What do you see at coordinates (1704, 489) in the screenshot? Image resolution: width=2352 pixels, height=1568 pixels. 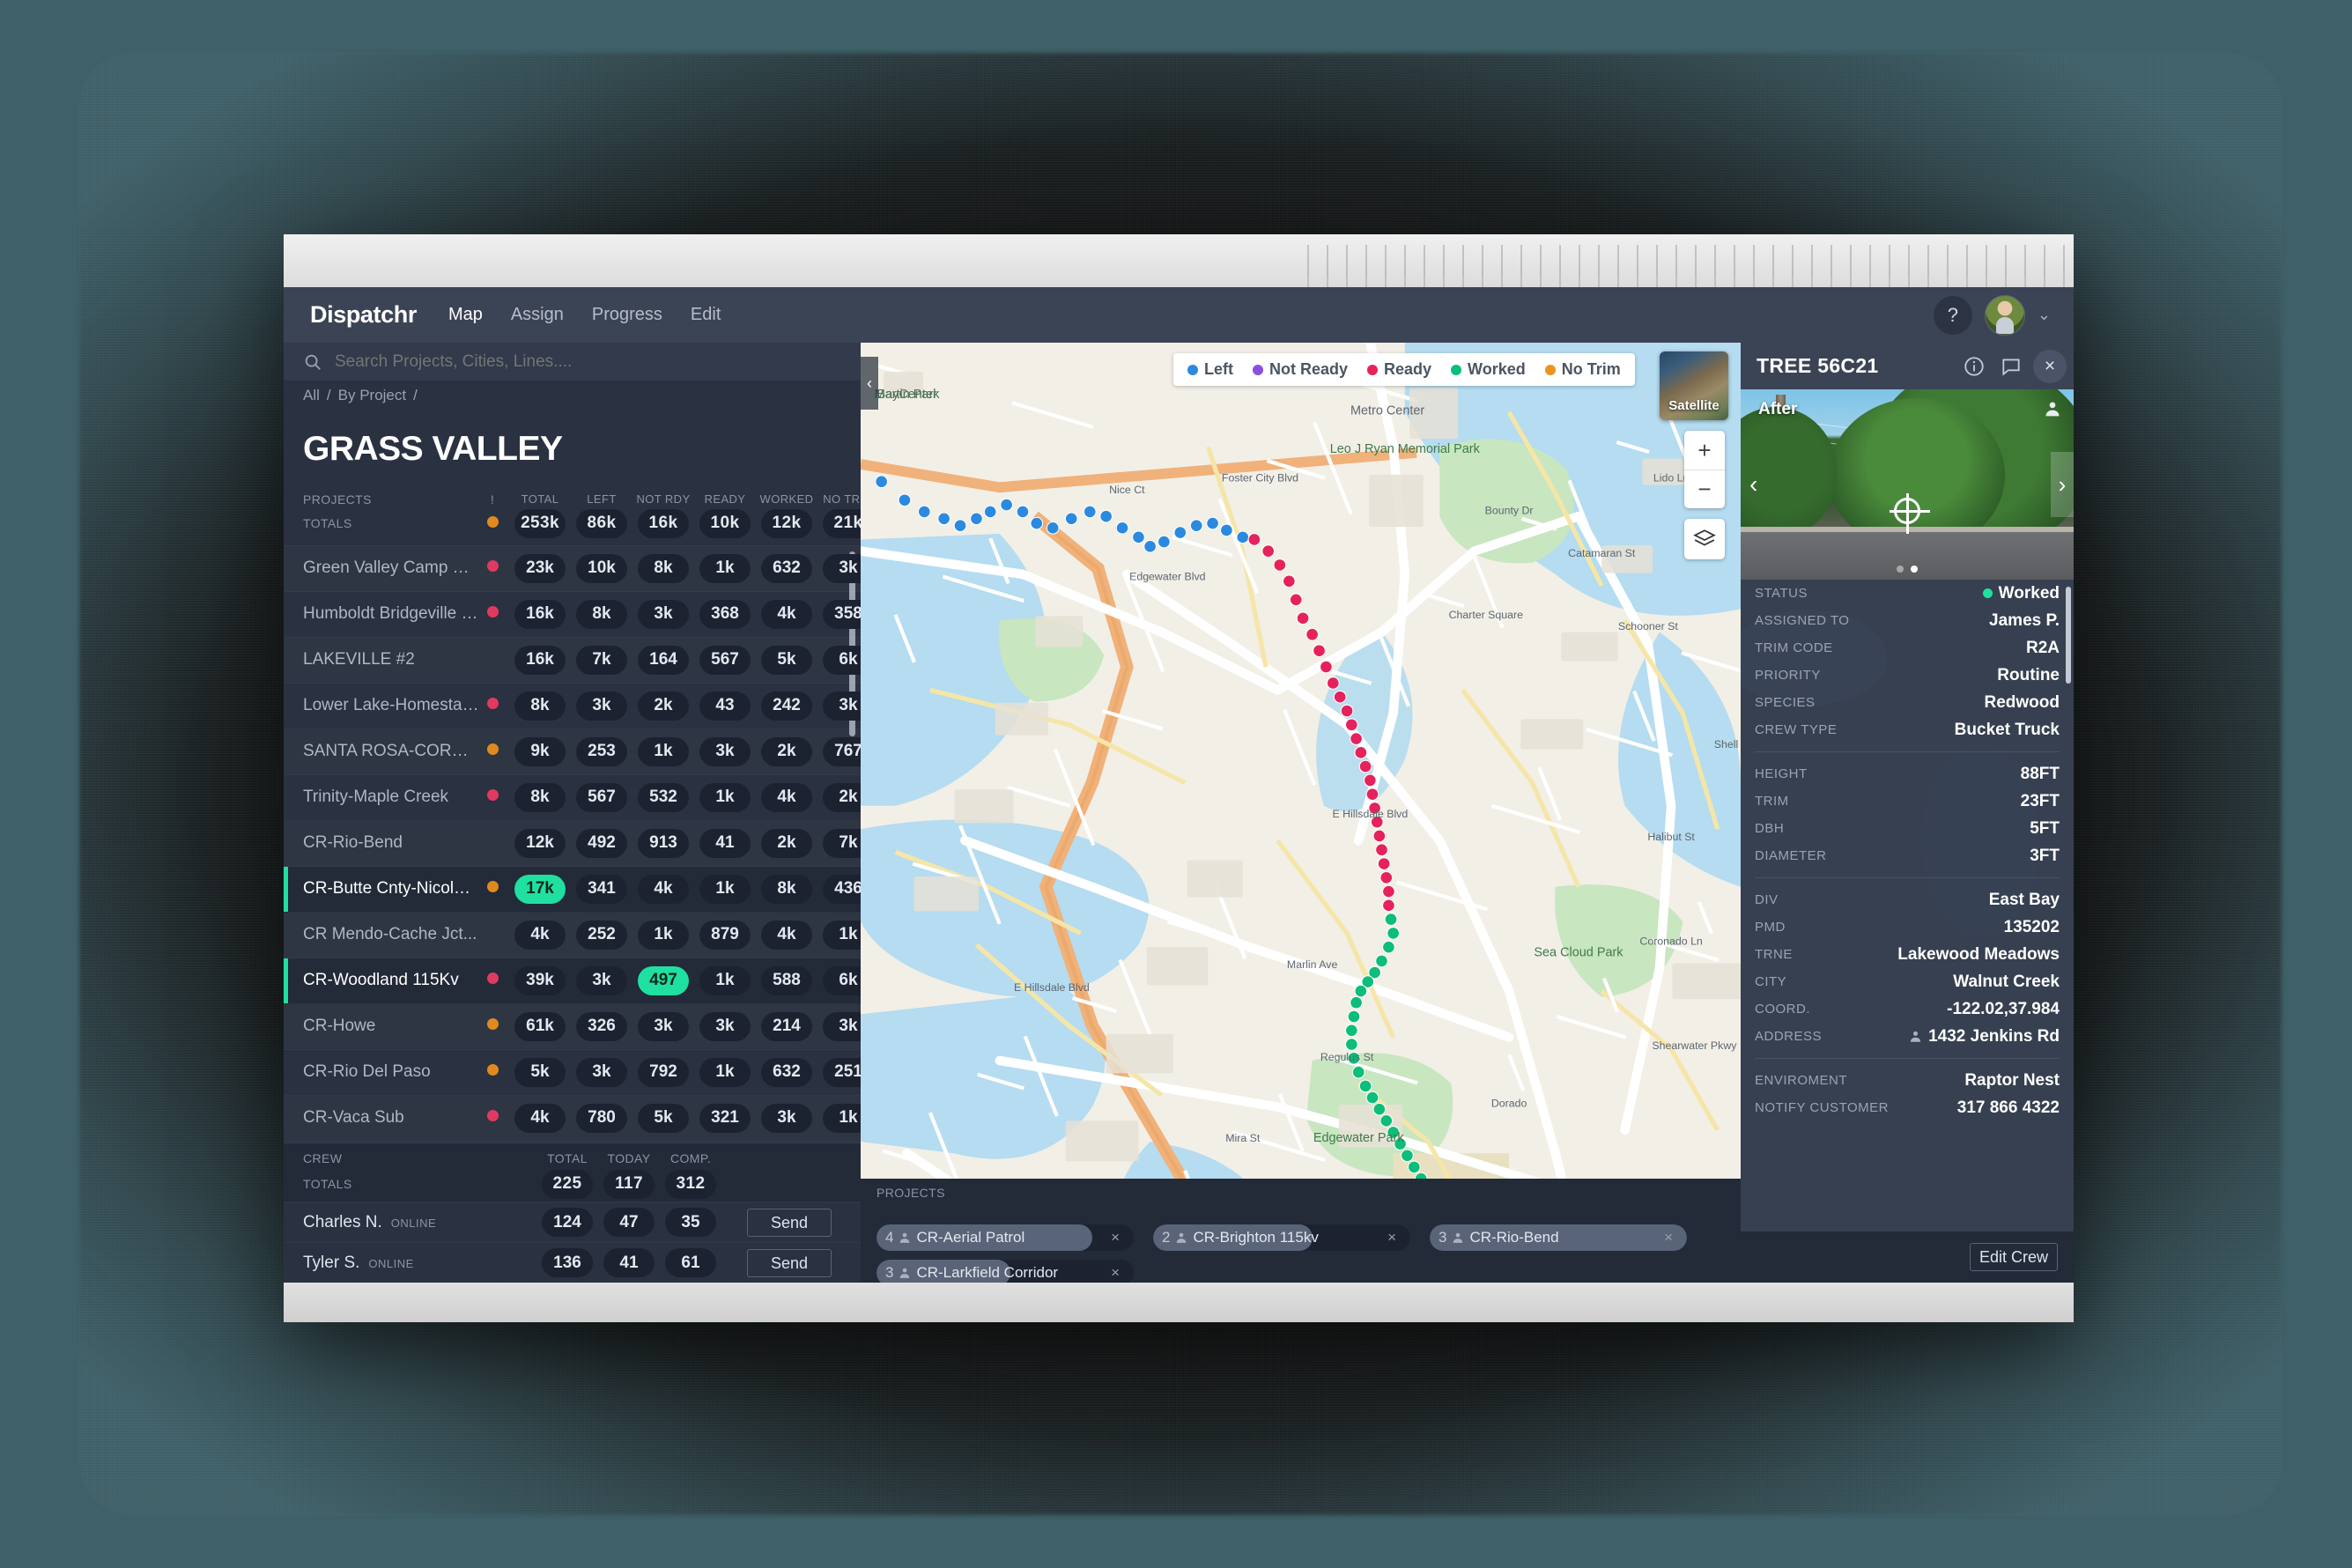 I see `zoom-out-button: −` at bounding box center [1704, 489].